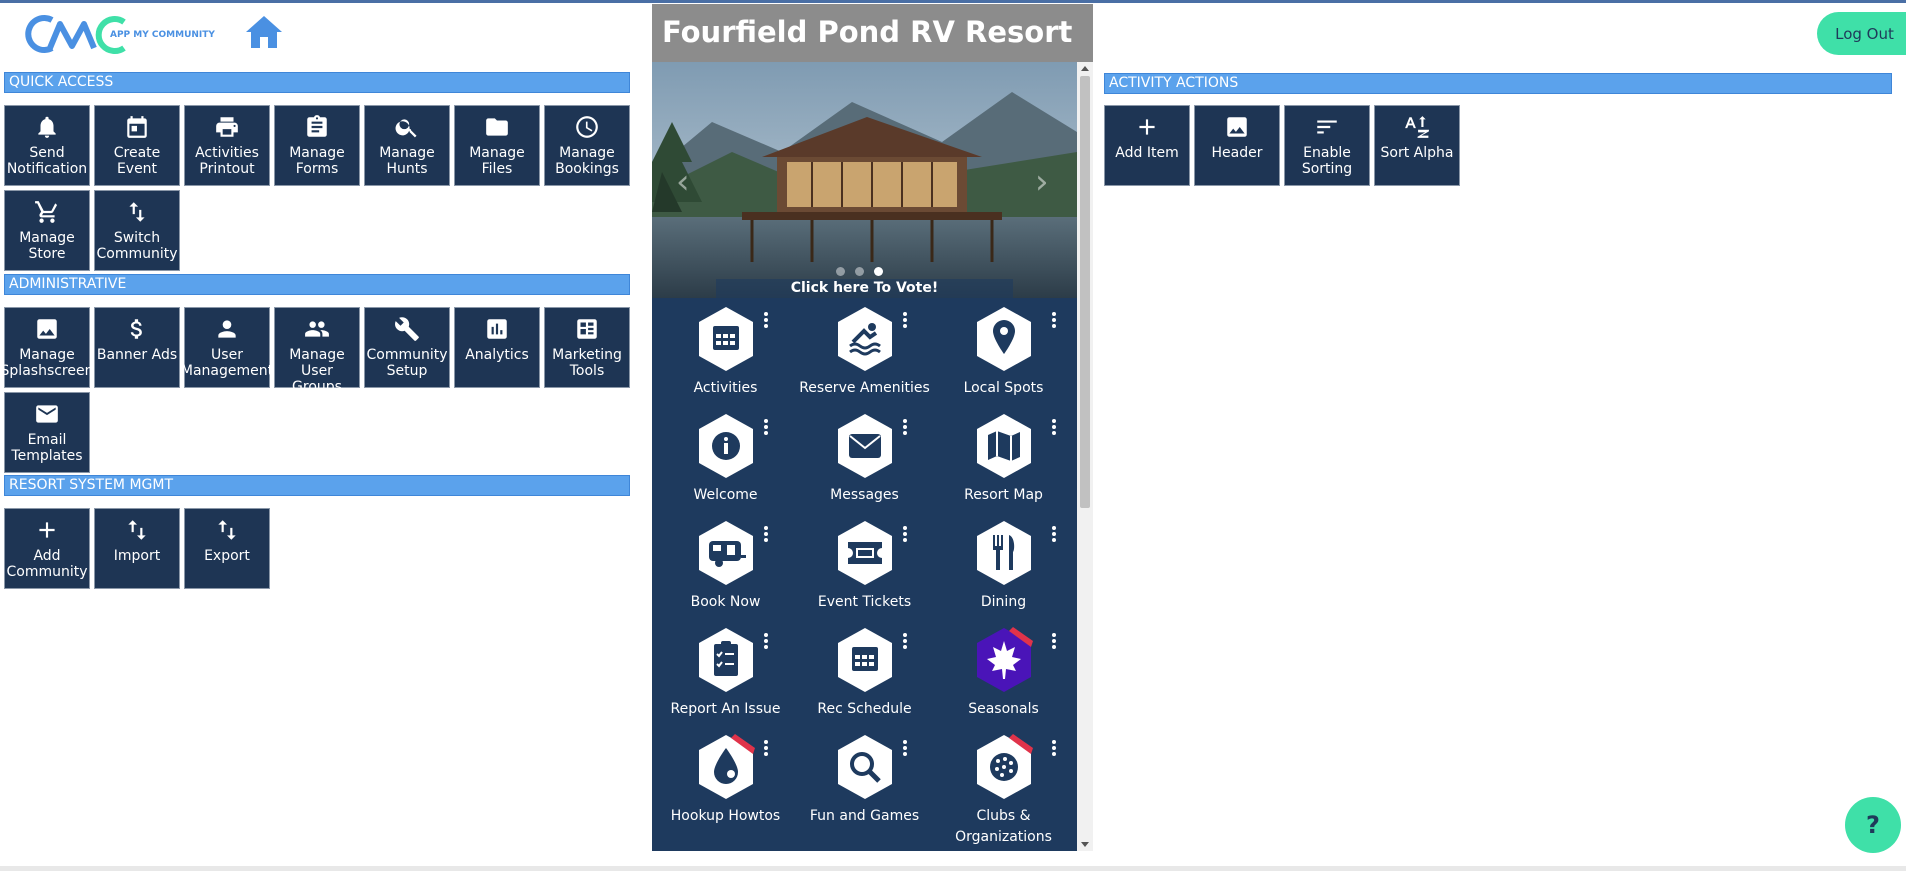 This screenshot has height=871, width=1906. Describe the element at coordinates (1003, 459) in the screenshot. I see `app-resort-map: Resort Map` at that location.